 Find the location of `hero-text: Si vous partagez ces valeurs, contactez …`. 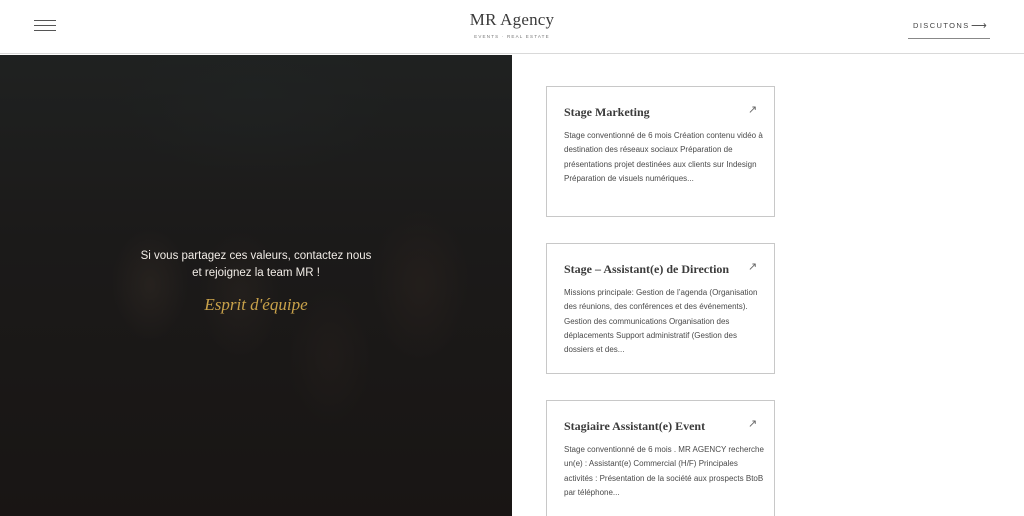

hero-text: Si vous partagez ces valeurs, contactez … is located at coordinates (256, 264).